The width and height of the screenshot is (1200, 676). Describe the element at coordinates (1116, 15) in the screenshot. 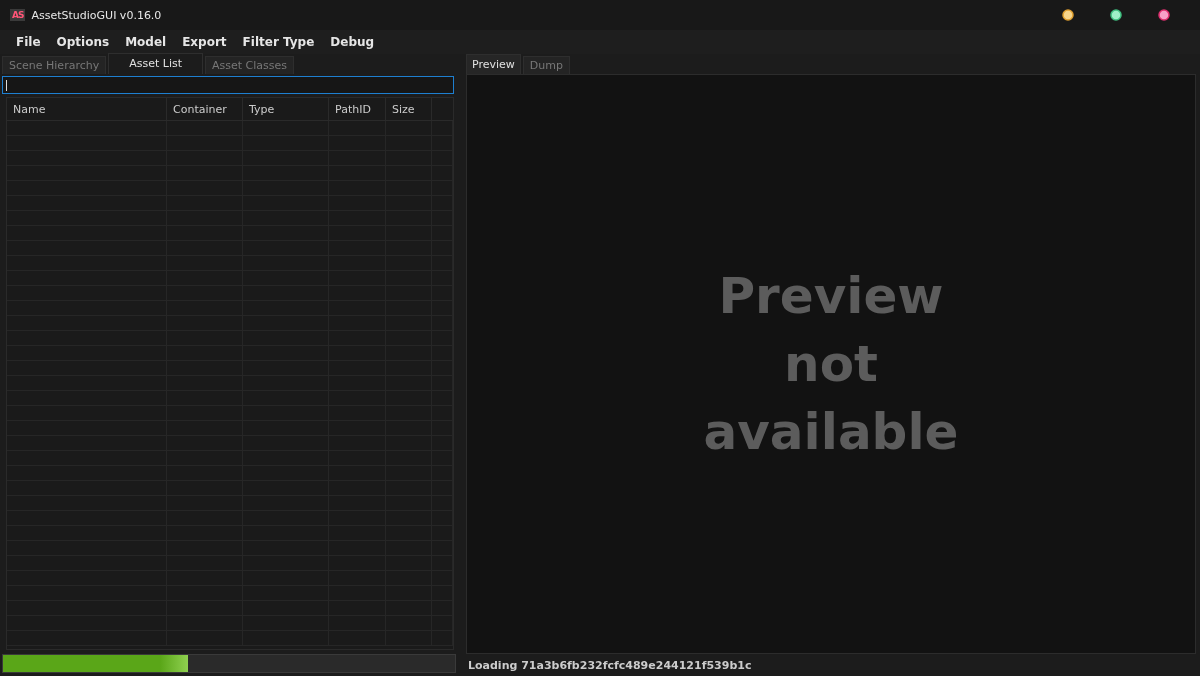

I see `maximize-icon` at that location.